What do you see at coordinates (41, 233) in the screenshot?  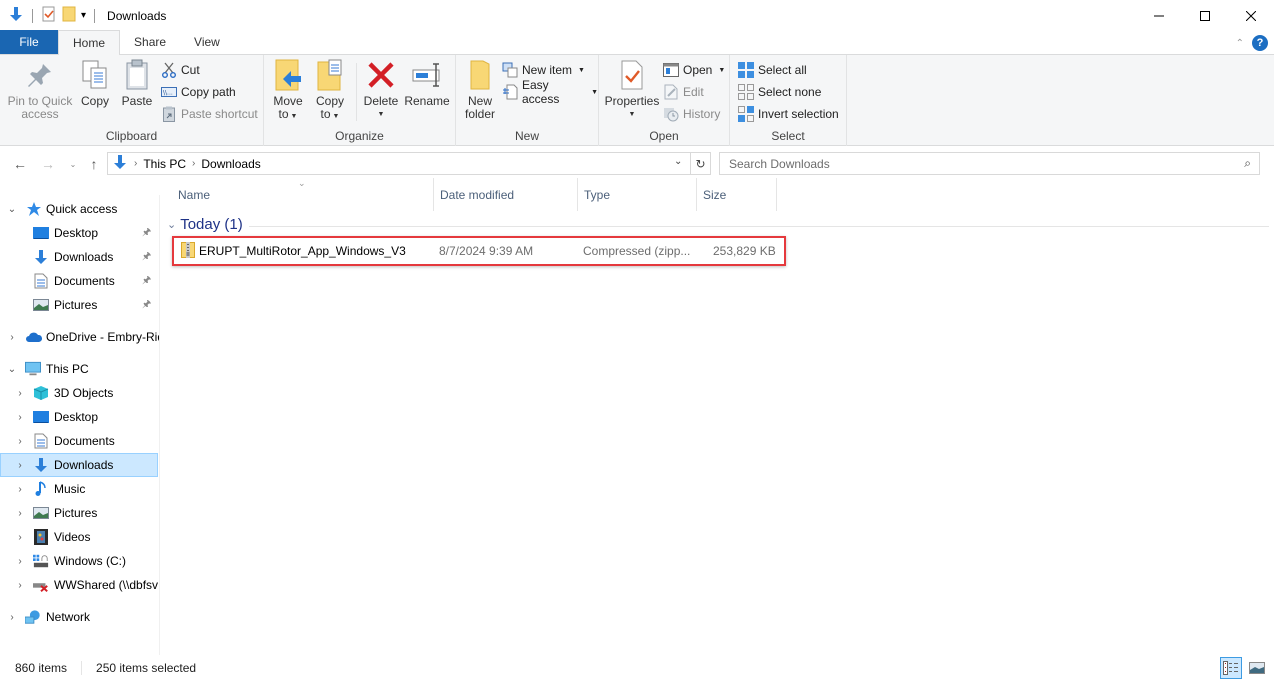 I see `desktop-icon` at bounding box center [41, 233].